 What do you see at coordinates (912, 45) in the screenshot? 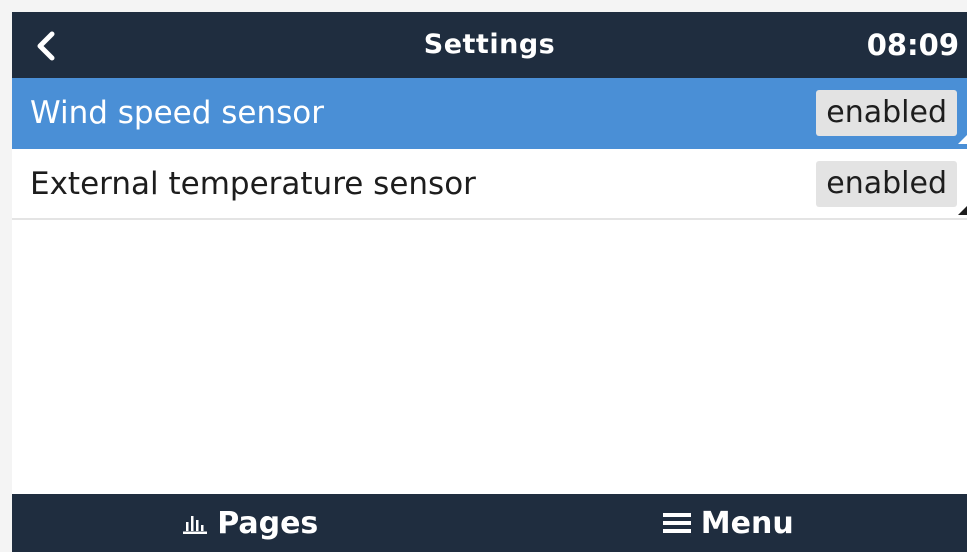
I see `clock: 08:09` at bounding box center [912, 45].